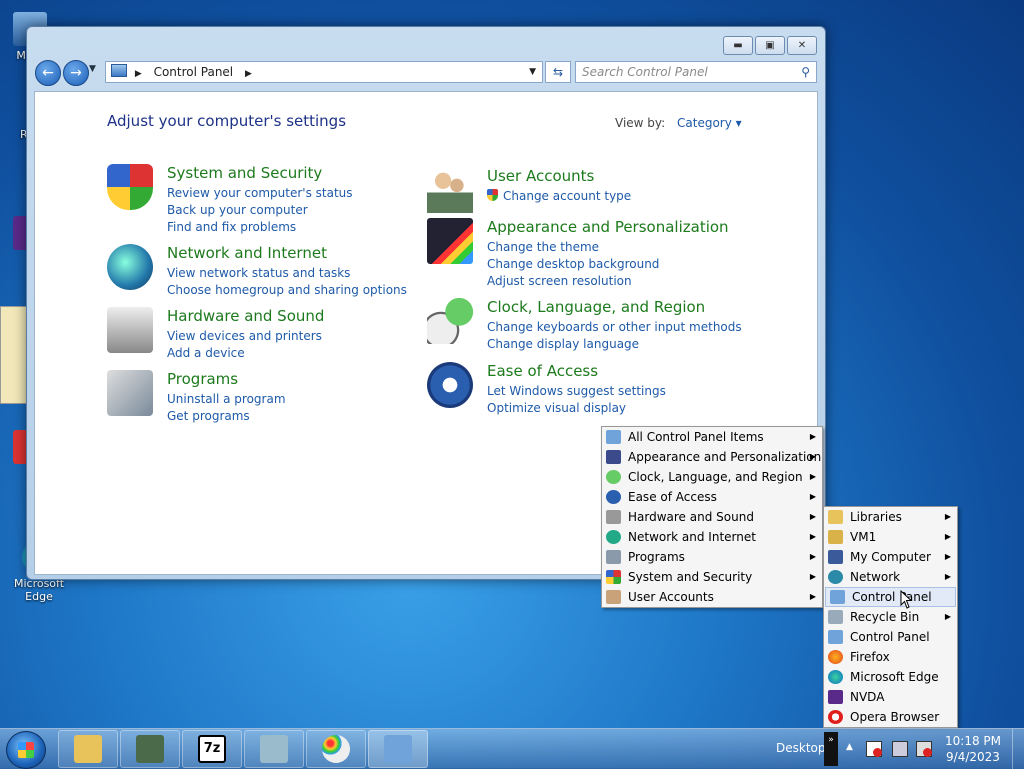 This screenshot has height=769, width=1024. Describe the element at coordinates (248, 74) in the screenshot. I see `breadcrumb-chevron-icon: ▶` at that location.